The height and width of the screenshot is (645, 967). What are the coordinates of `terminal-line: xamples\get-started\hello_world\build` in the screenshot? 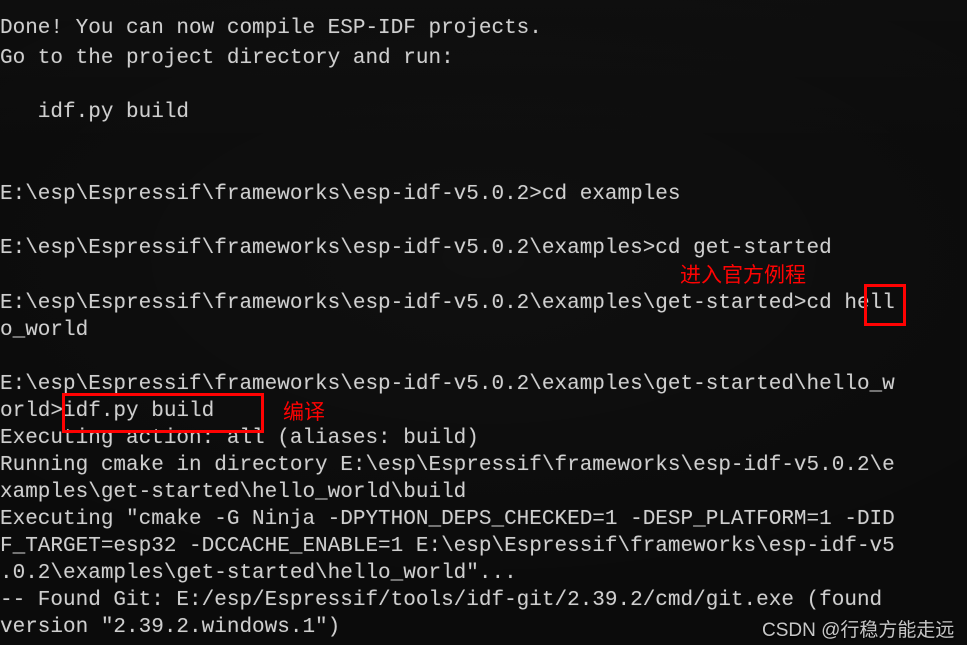 It's located at (233, 492).